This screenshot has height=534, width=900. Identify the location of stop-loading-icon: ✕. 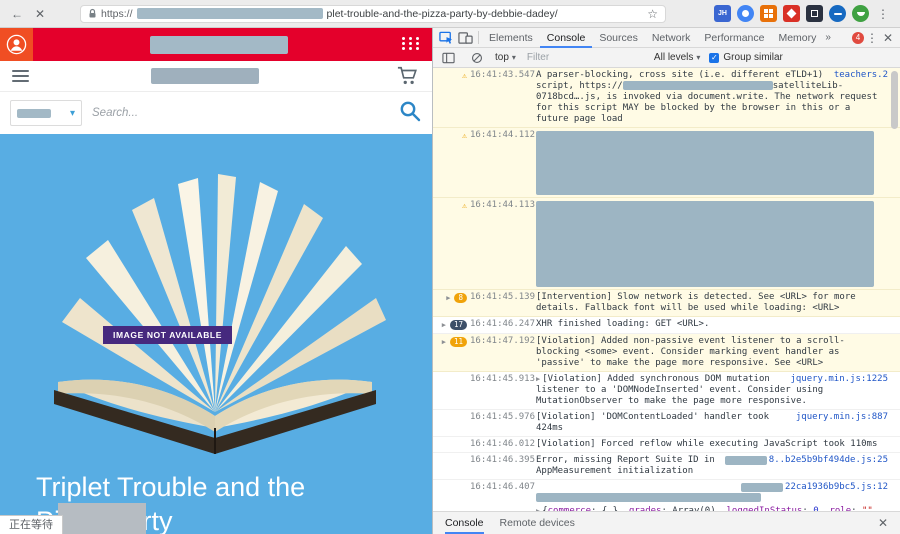
(40, 14).